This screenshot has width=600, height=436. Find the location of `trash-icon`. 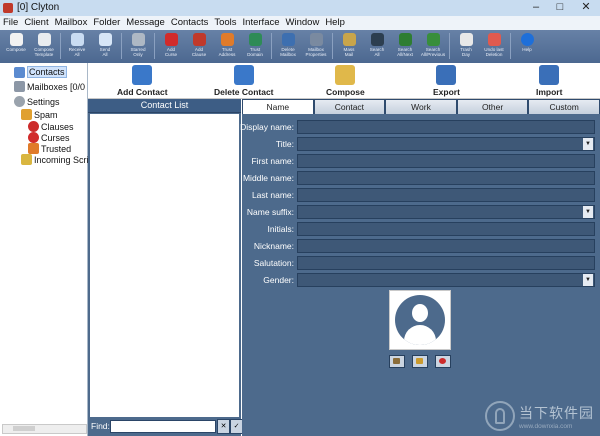

trash-icon is located at coordinates (466, 39).